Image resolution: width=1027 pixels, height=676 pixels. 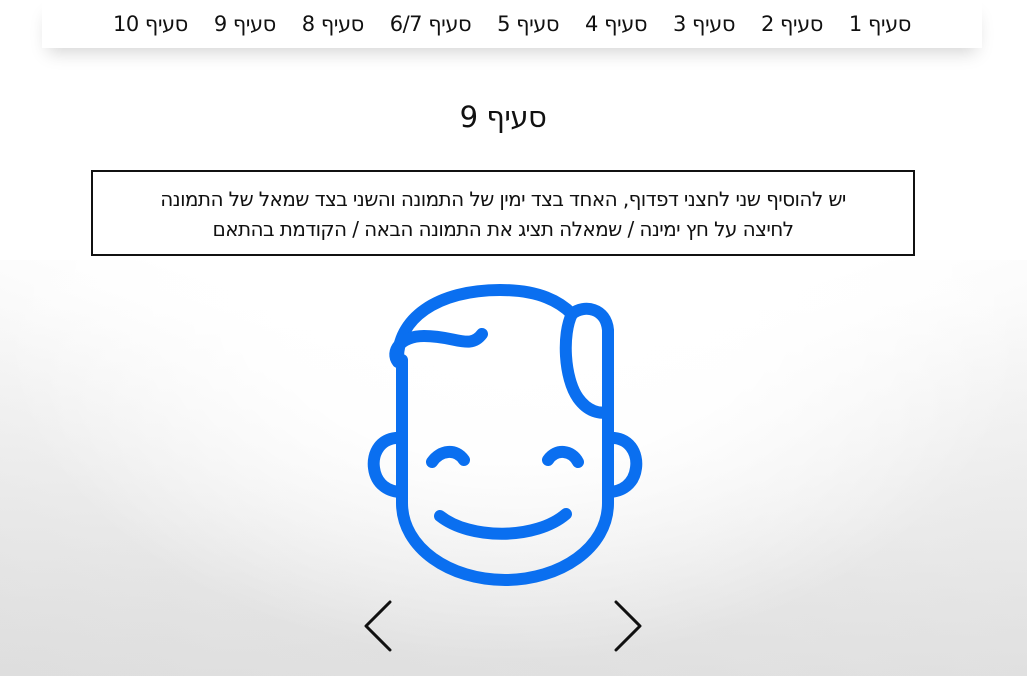 What do you see at coordinates (880, 24) in the screenshot?
I see `nav-item-section-1: סעיף 1` at bounding box center [880, 24].